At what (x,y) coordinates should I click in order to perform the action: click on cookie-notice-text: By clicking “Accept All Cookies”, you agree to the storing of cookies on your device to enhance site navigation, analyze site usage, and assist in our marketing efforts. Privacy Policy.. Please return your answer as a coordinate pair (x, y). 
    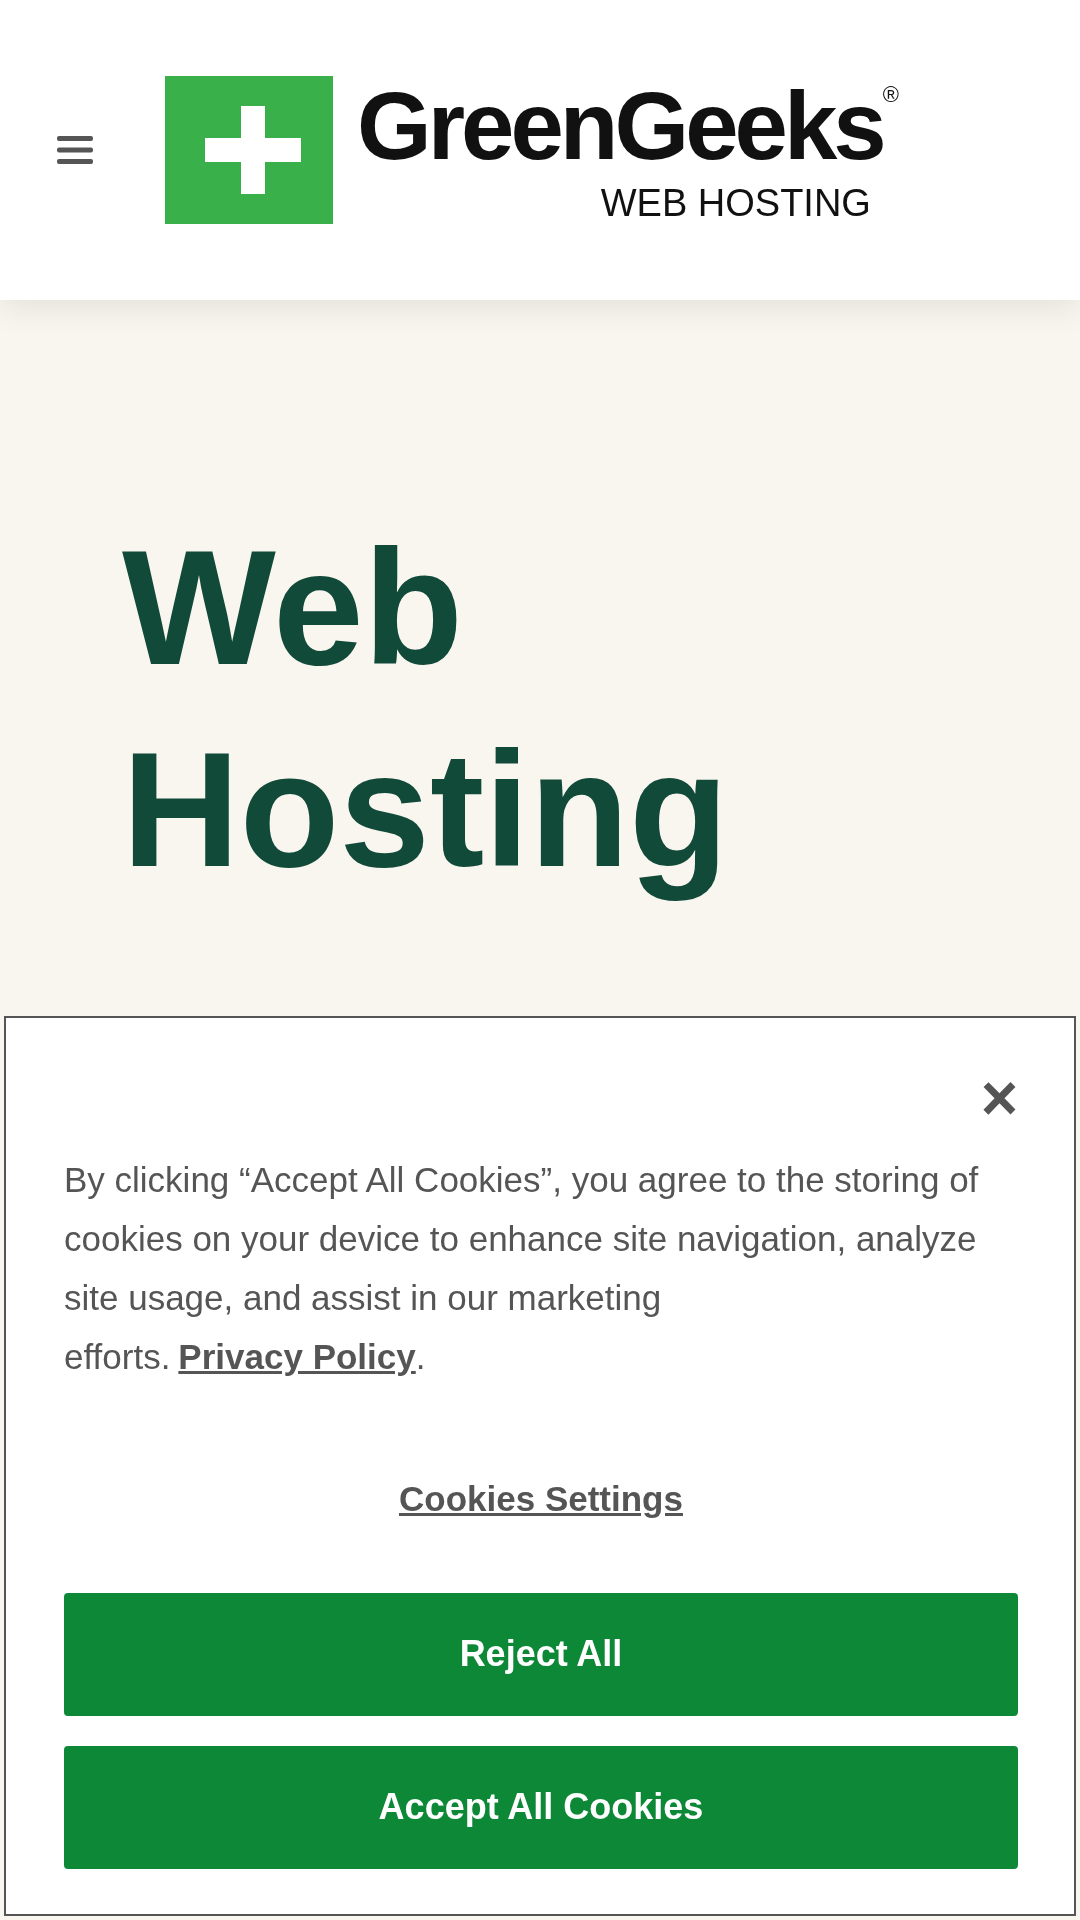
    Looking at the image, I should click on (522, 1268).